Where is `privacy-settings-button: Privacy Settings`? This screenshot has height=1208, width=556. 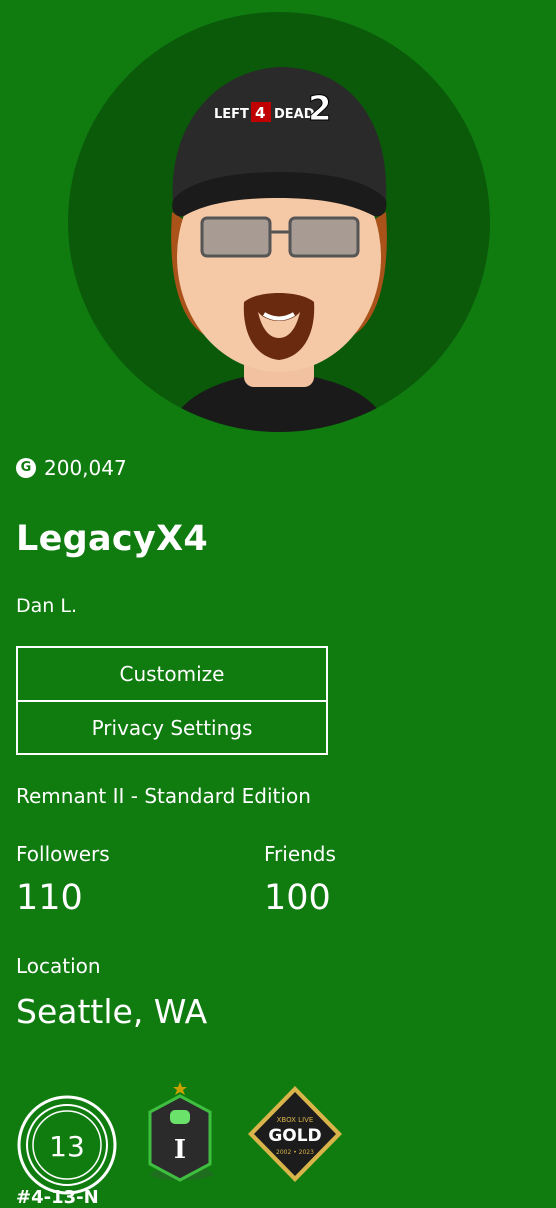 privacy-settings-button: Privacy Settings is located at coordinates (172, 727).